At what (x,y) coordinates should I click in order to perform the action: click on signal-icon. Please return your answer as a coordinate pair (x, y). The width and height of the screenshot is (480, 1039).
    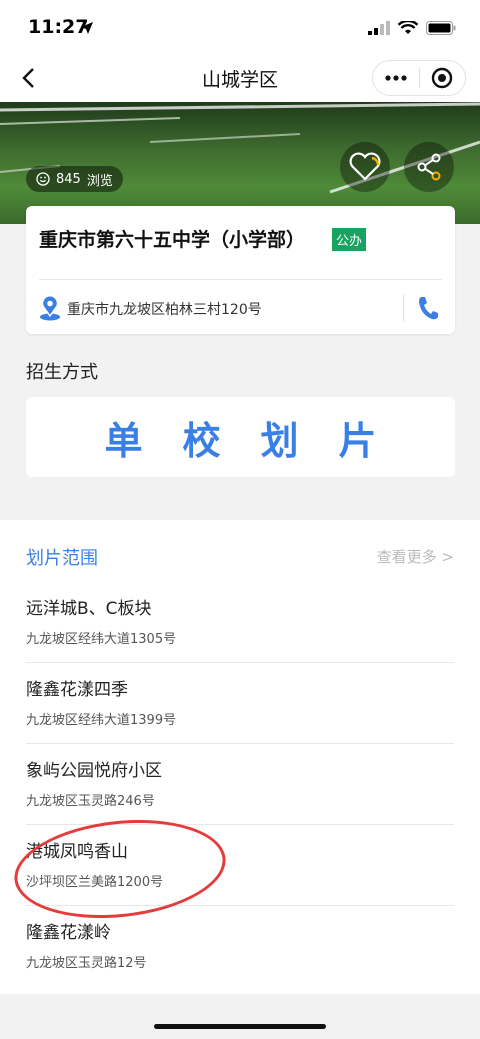
    Looking at the image, I should click on (379, 29).